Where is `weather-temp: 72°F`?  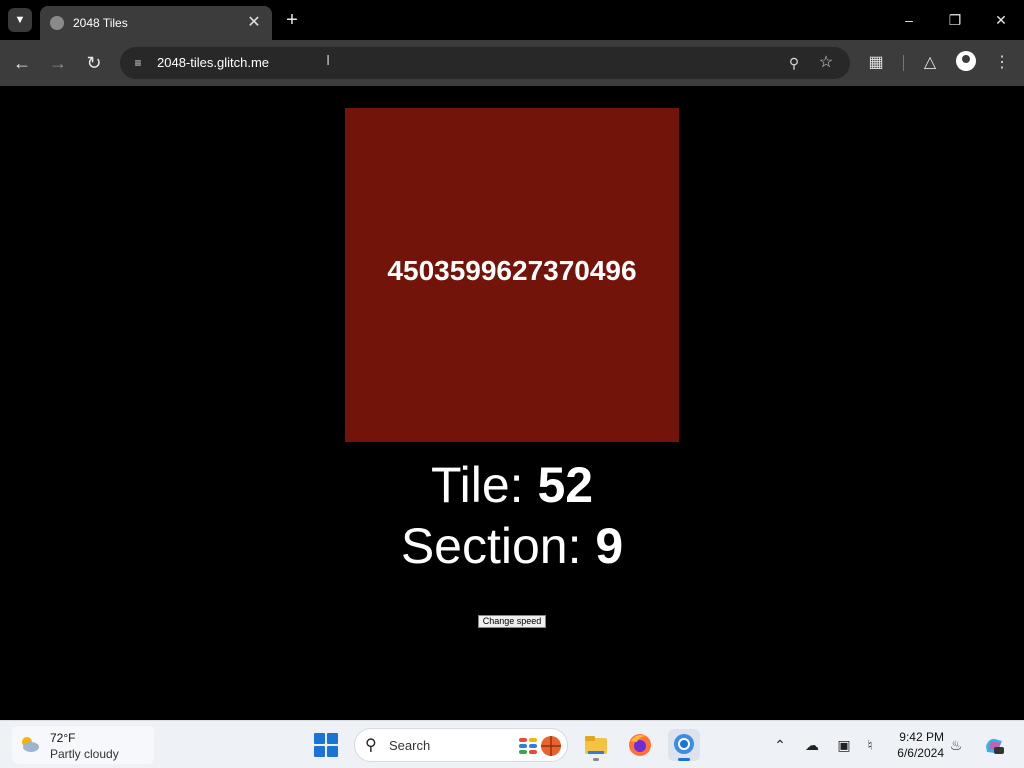 weather-temp: 72°F is located at coordinates (63, 738).